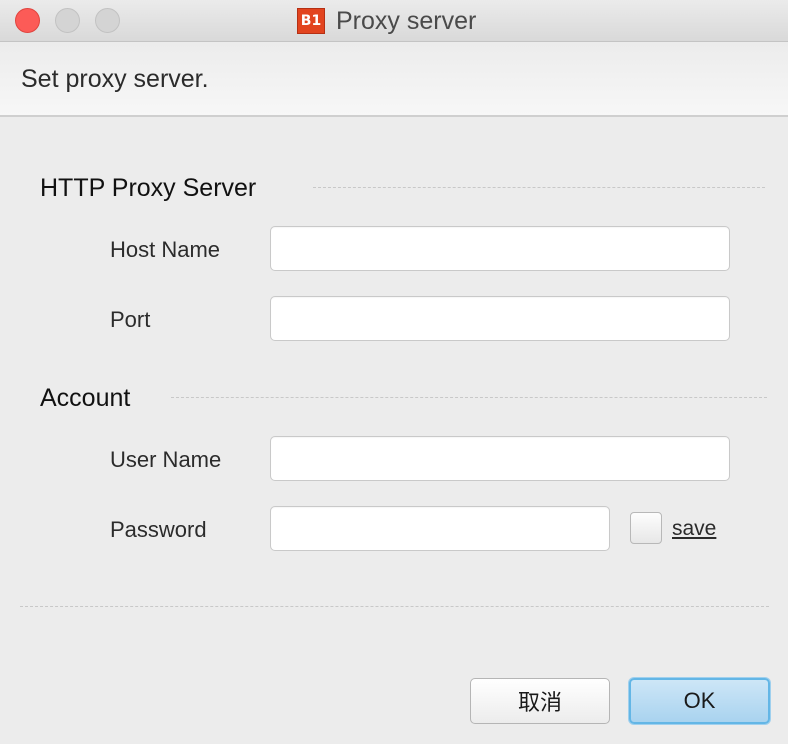 Image resolution: width=788 pixels, height=744 pixels. I want to click on title-bar: B1 Proxy server, so click(394, 21).